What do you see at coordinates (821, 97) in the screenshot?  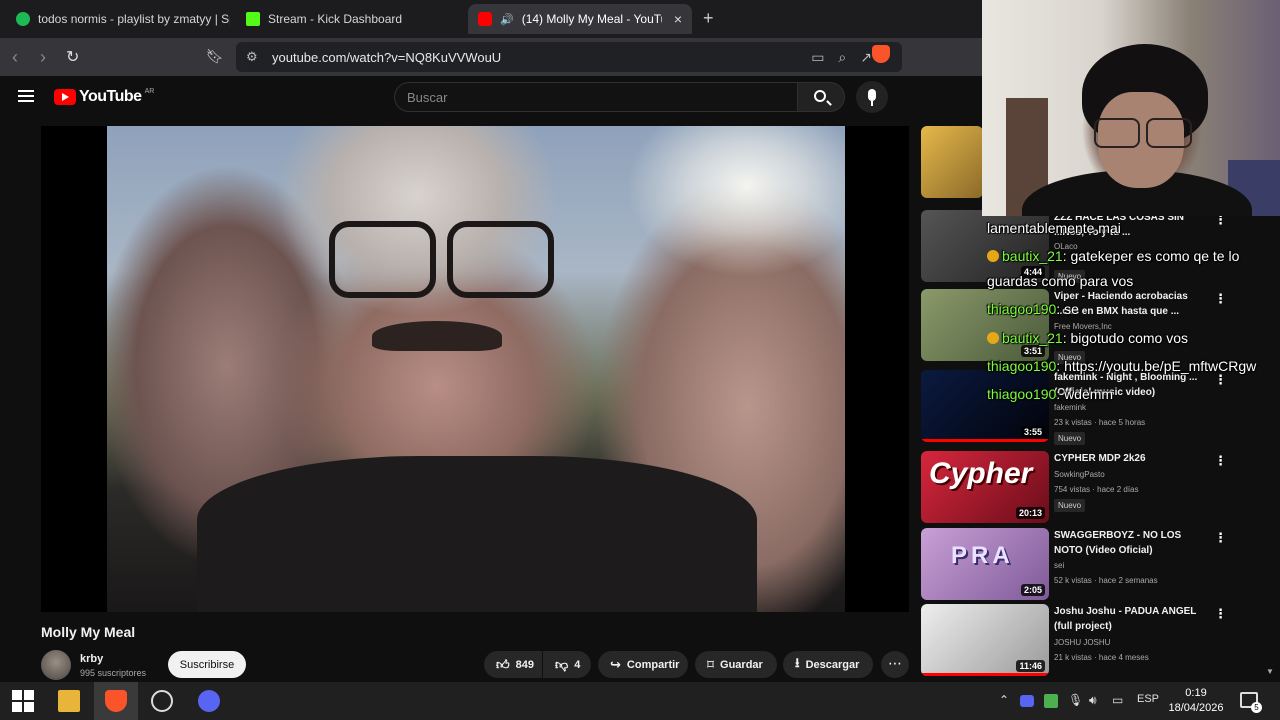 I see `search-button` at bounding box center [821, 97].